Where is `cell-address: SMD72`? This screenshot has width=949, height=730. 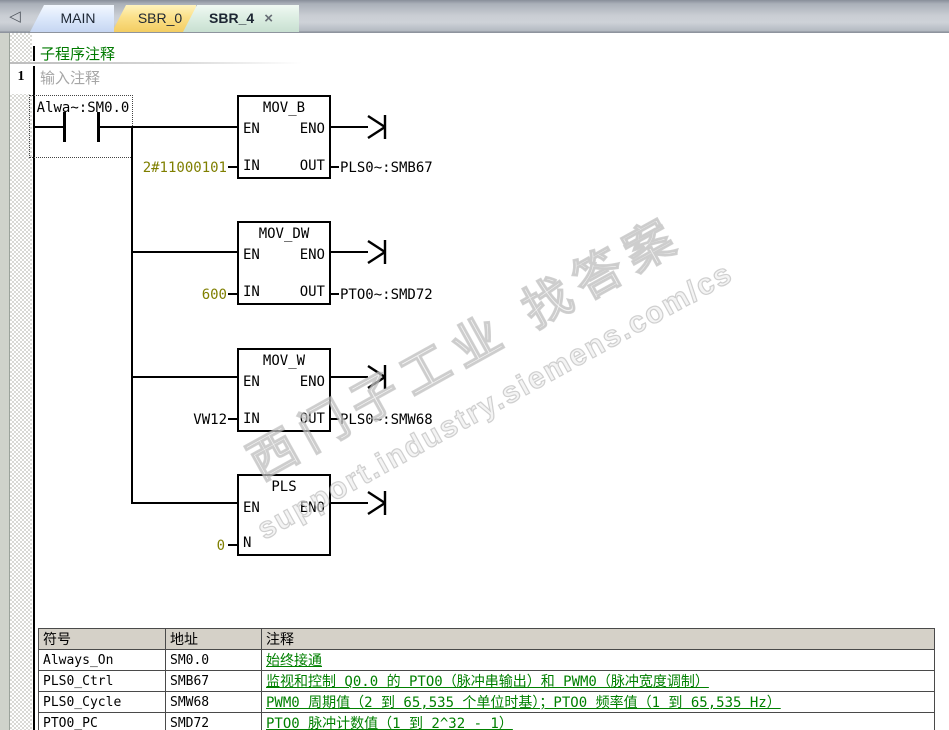 cell-address: SMD72 is located at coordinates (213, 721).